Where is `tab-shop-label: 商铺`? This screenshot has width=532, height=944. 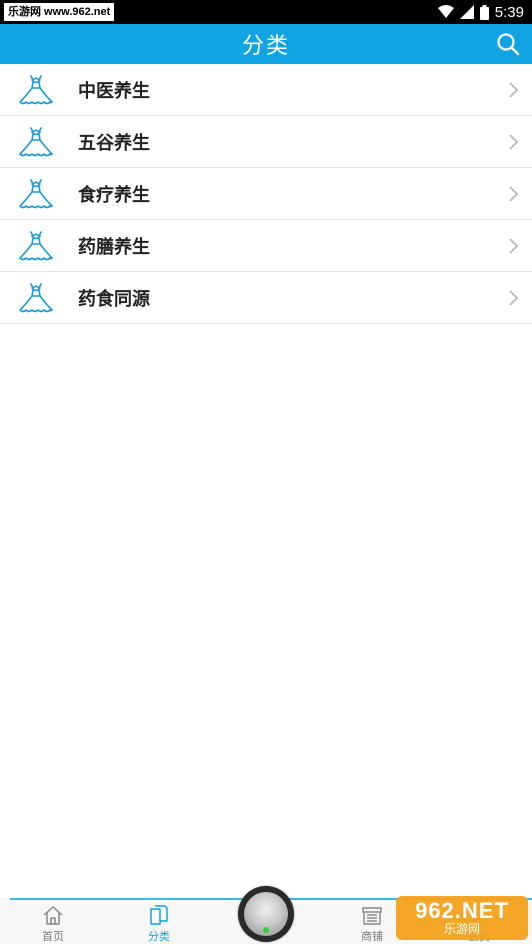
tab-shop-label: 商铺 is located at coordinates (372, 936).